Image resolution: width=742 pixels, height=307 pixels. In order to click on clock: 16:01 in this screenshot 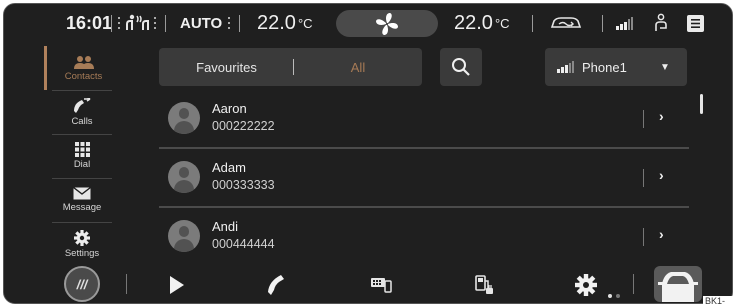, I will do `click(89, 22)`.